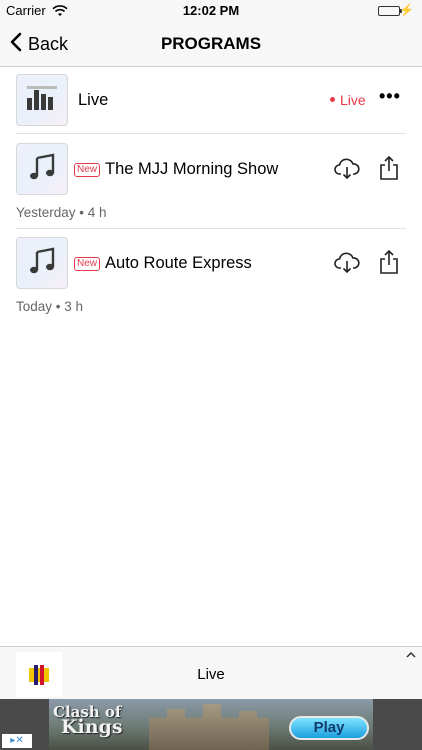  I want to click on ad-brand: Clash of Kings, so click(88, 721).